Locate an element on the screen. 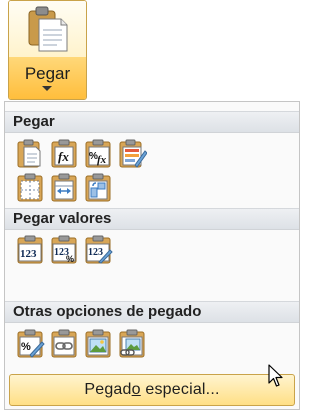 Image resolution: width=320 pixels, height=410 pixels. section-title: Otras opciones de pegado is located at coordinates (107, 311).